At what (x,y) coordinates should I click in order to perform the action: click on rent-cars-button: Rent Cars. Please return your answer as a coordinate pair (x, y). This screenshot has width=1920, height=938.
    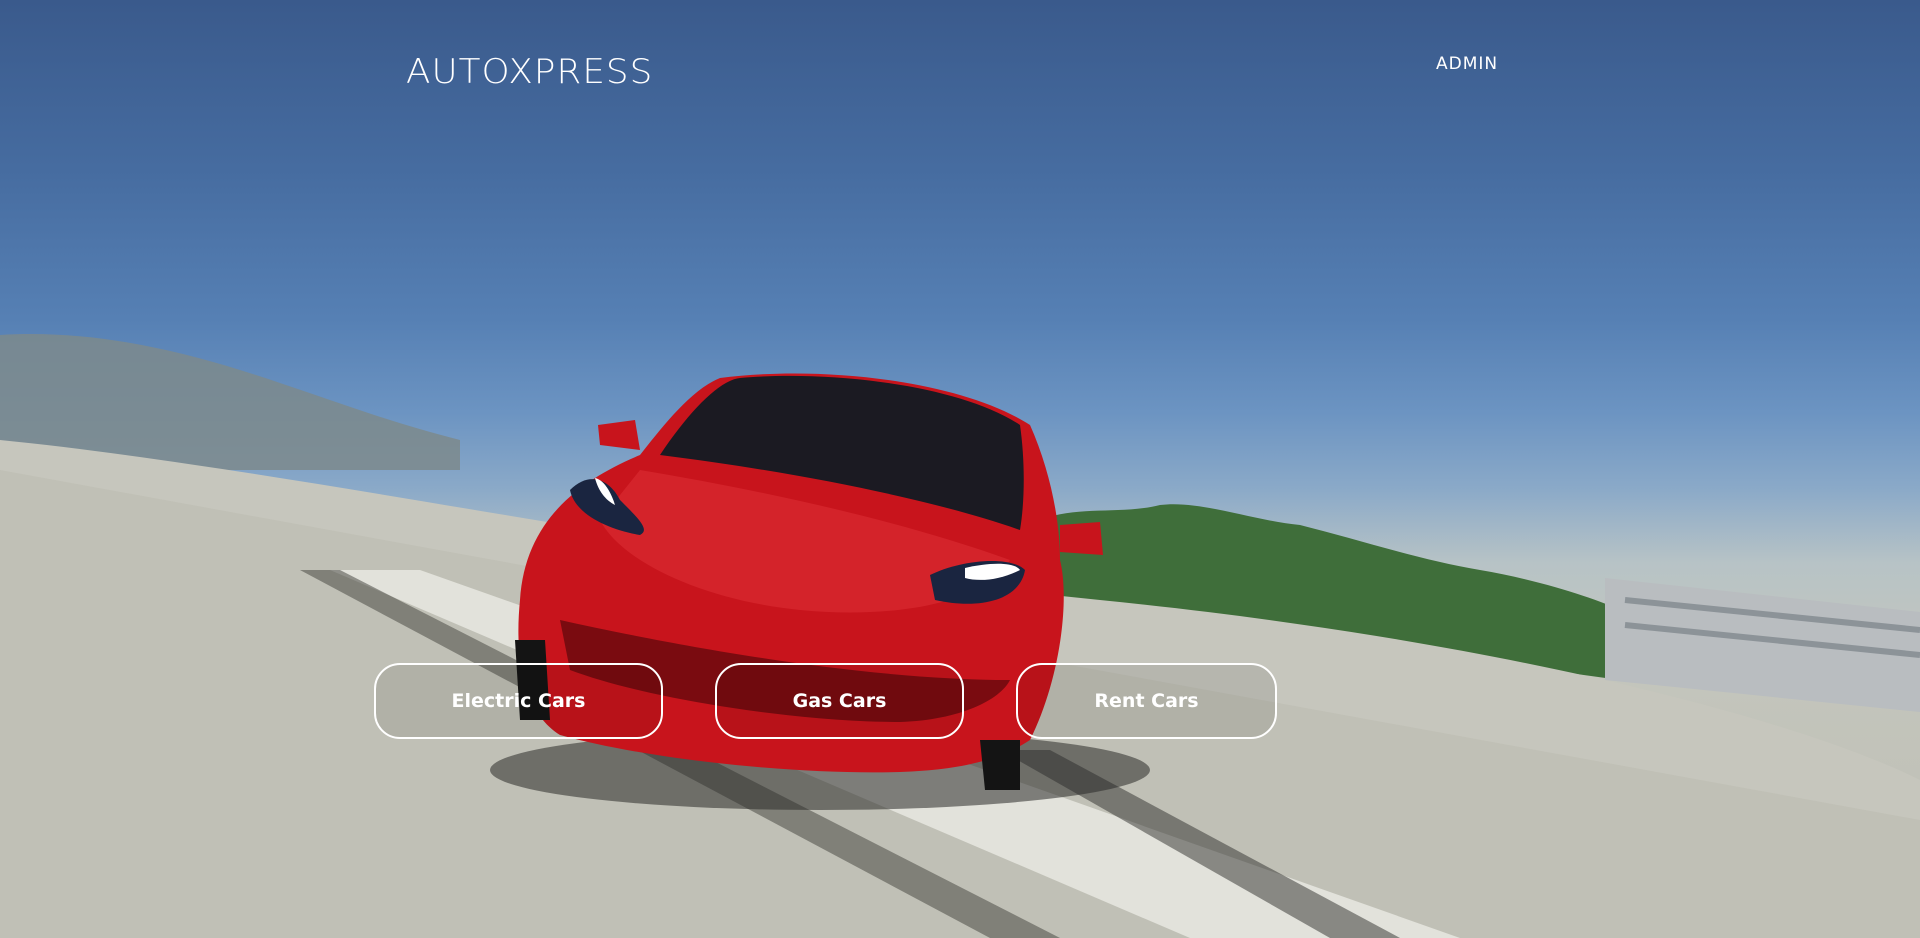
    Looking at the image, I should click on (1146, 701).